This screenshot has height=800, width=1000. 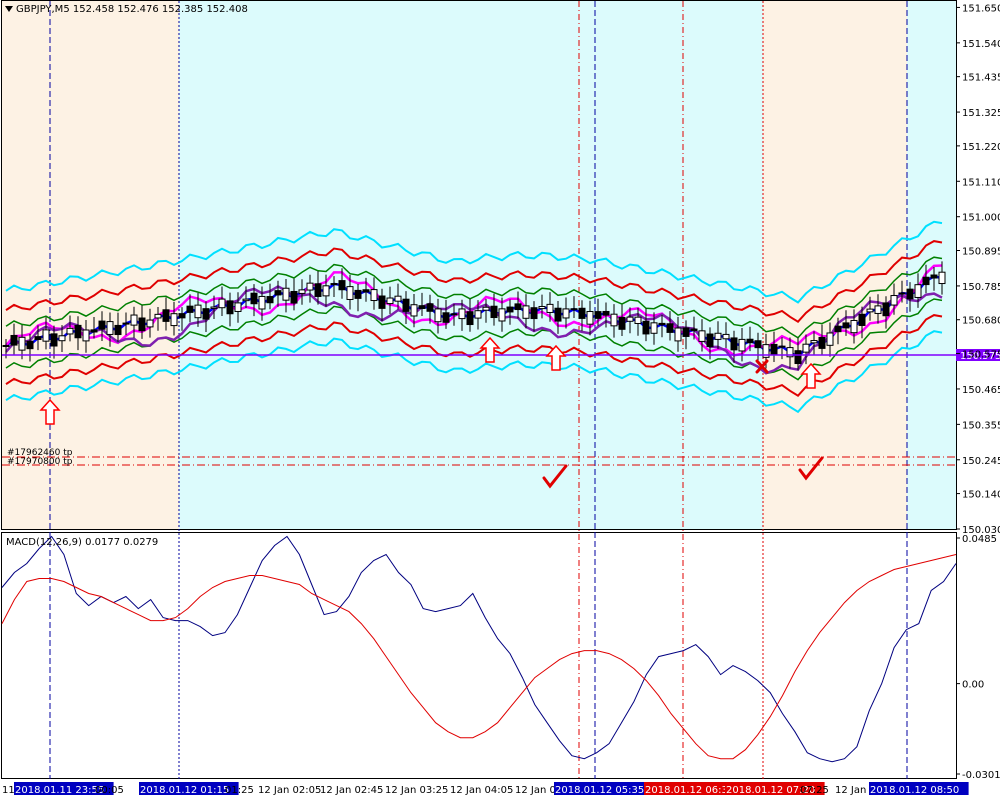 What do you see at coordinates (981, 775) in the screenshot?
I see `macd-tick-label: -0.0301` at bounding box center [981, 775].